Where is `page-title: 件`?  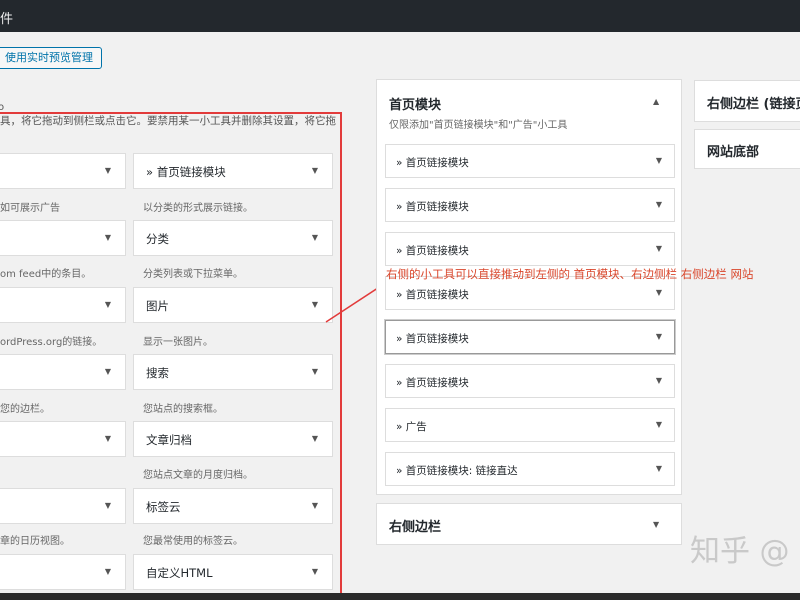 page-title: 件 is located at coordinates (7, 19).